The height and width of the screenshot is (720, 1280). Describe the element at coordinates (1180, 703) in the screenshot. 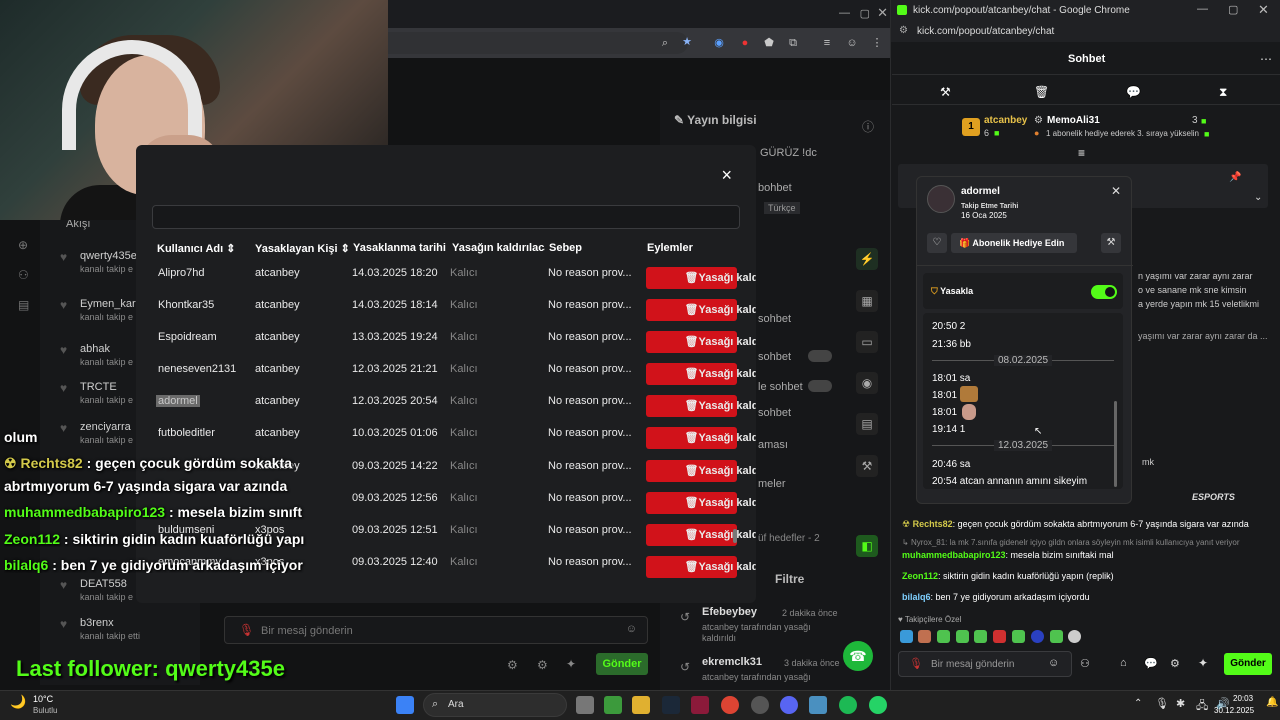

I see `bluetooth-icon: ✱` at that location.